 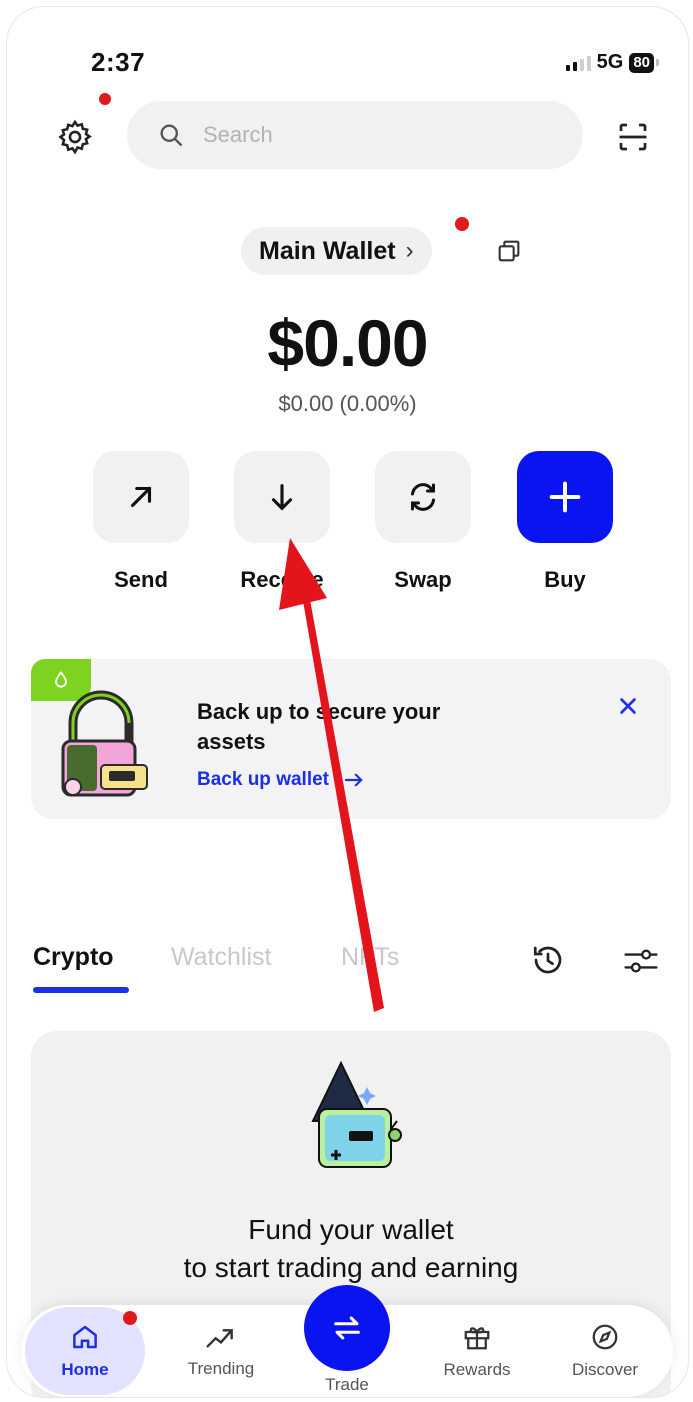 I want to click on send-tile, so click(x=141, y=497).